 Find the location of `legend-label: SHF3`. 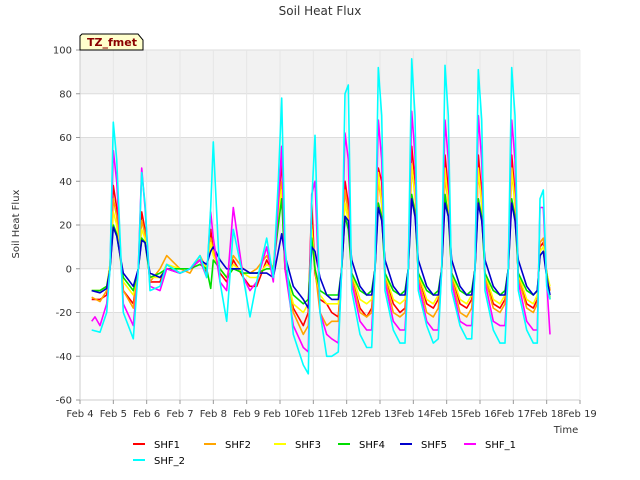

legend-label: SHF3 is located at coordinates (308, 445).